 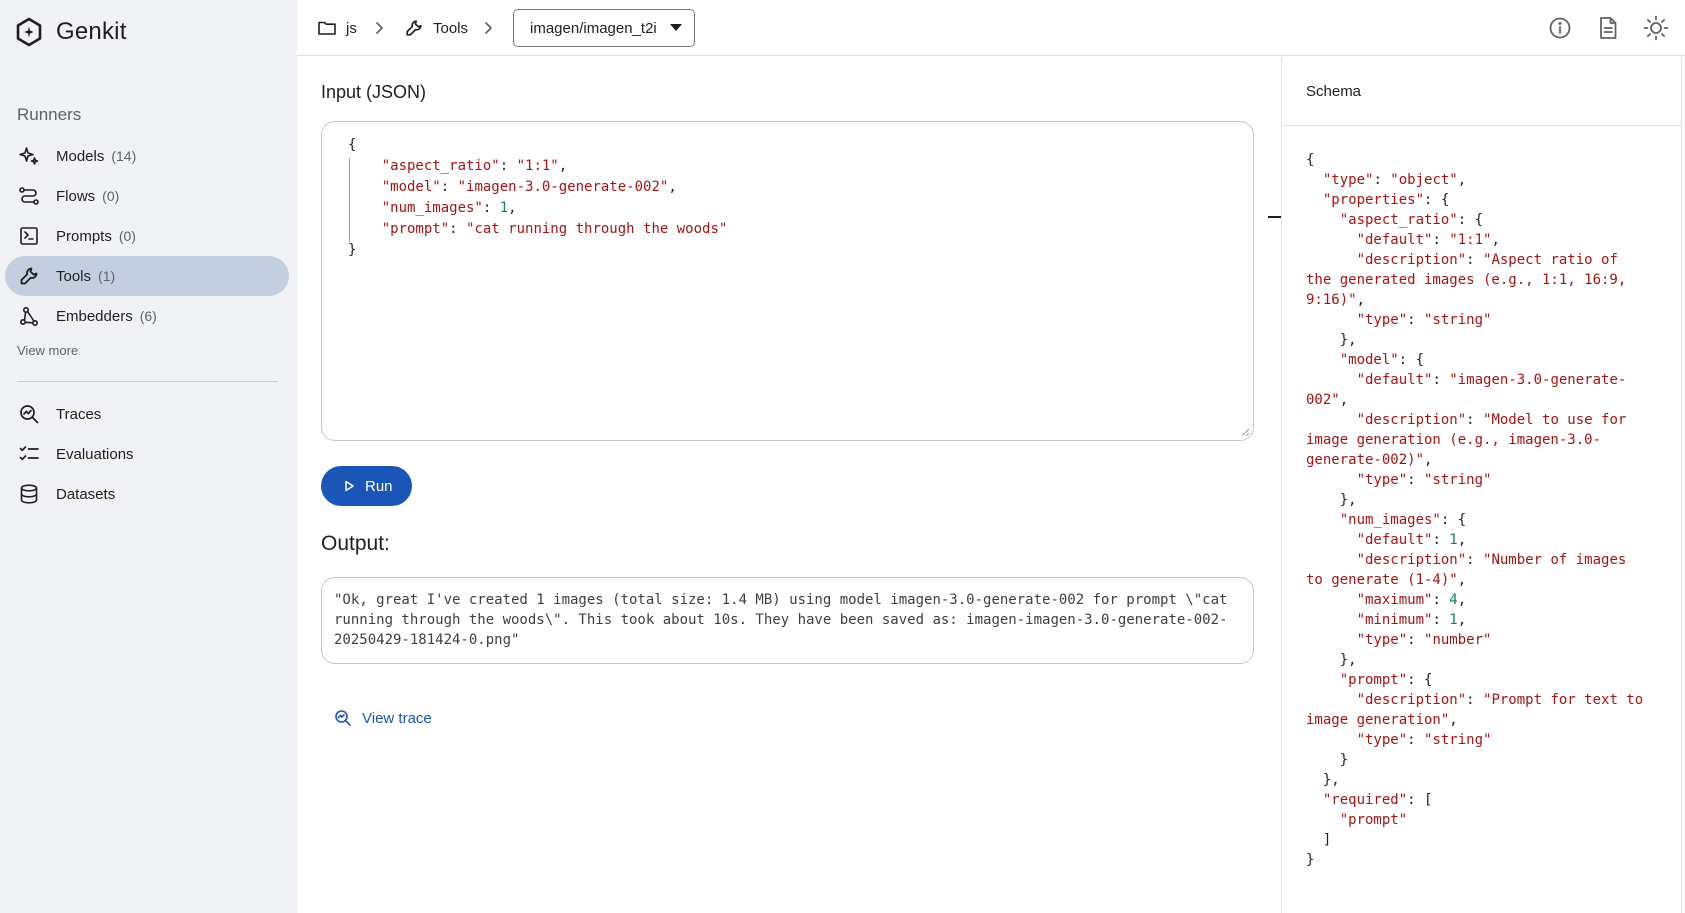 I want to click on json-string: generate-002)", so click(x=1365, y=460).